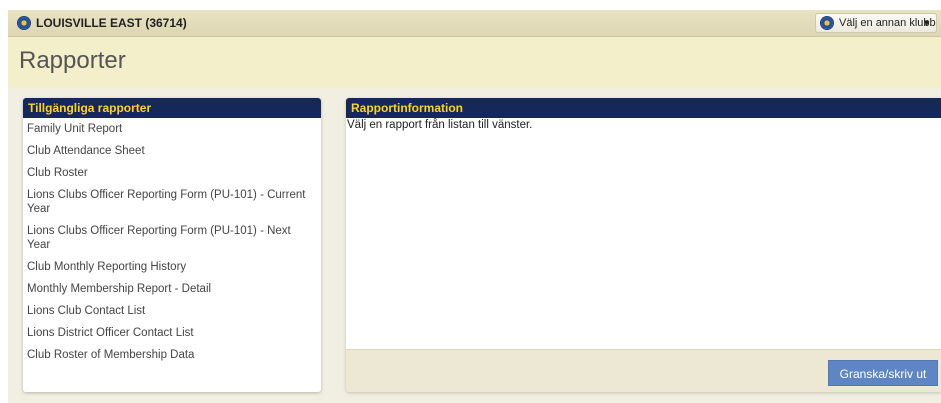 This screenshot has width=941, height=403. What do you see at coordinates (172, 355) in the screenshot?
I see `report-item-roster-membership-data: Club Roster of Membership Data` at bounding box center [172, 355].